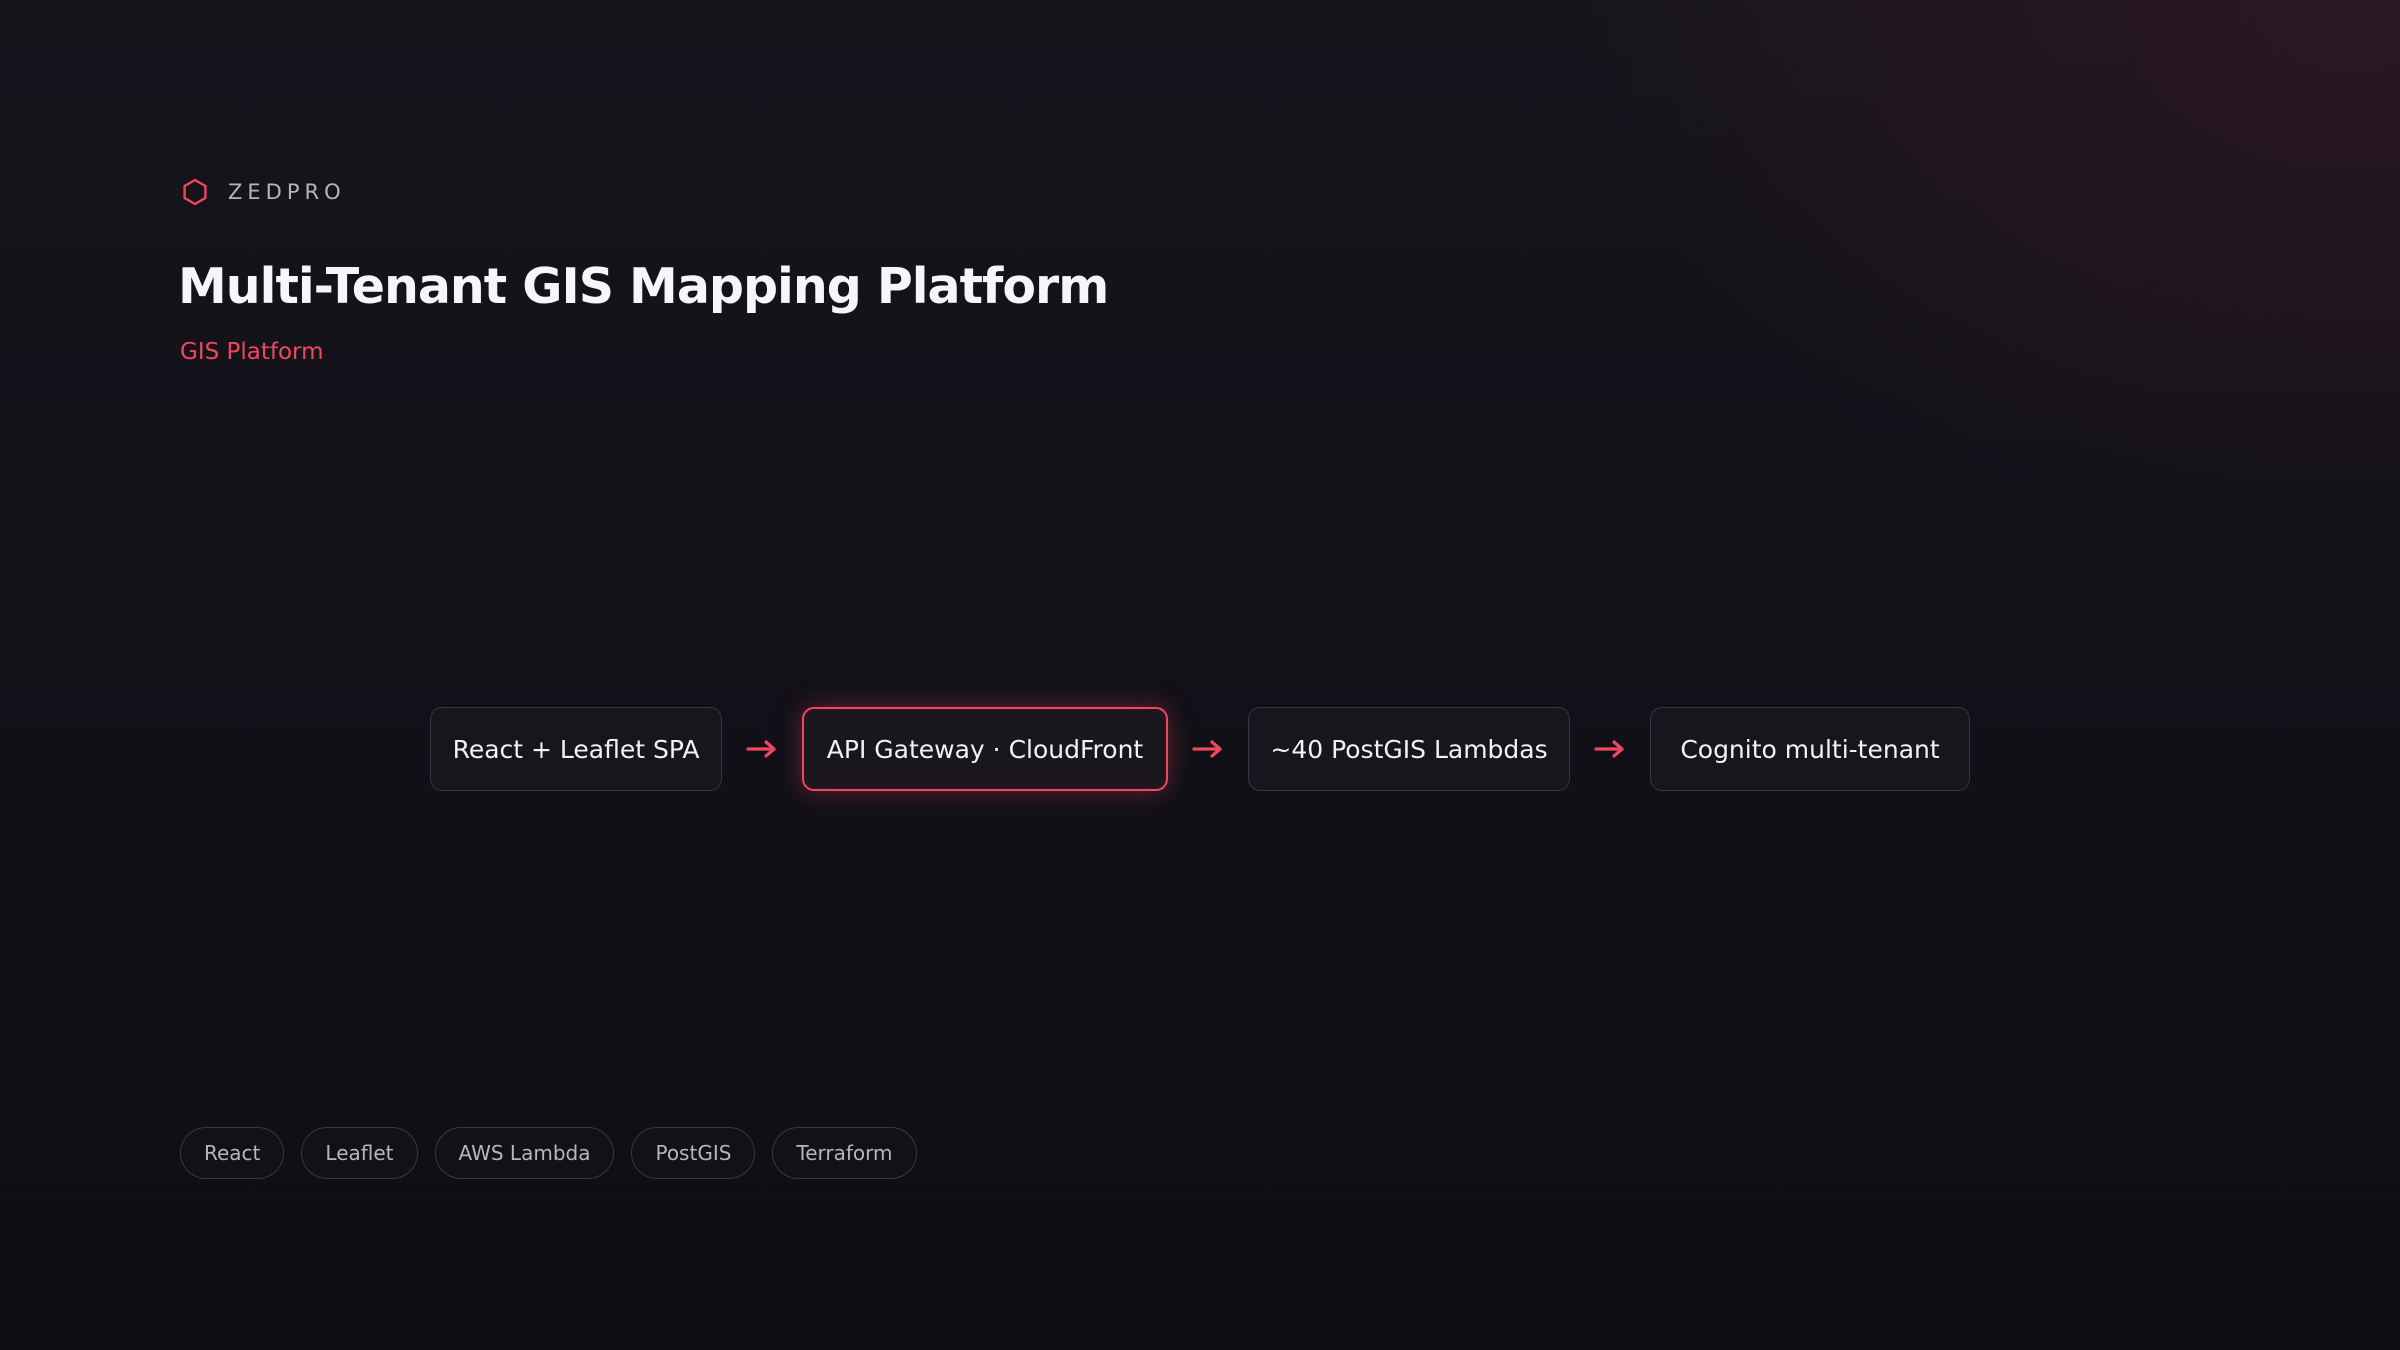 This screenshot has height=1350, width=2400. I want to click on flow-node-auth: Cognito multi-tenant, so click(1810, 749).